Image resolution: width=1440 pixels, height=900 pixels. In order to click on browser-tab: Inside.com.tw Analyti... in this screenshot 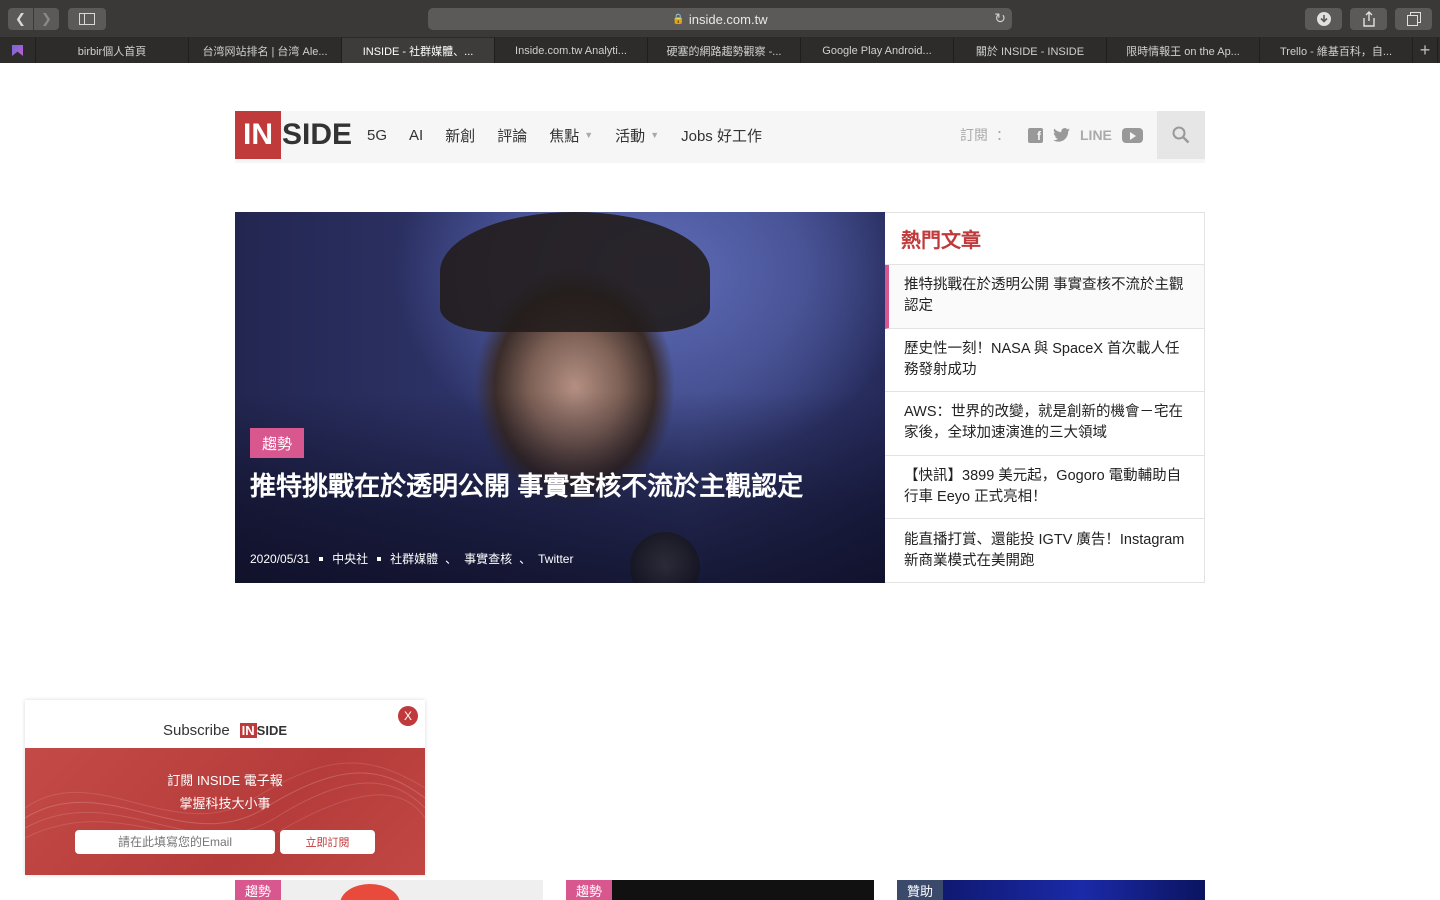, I will do `click(571, 50)`.